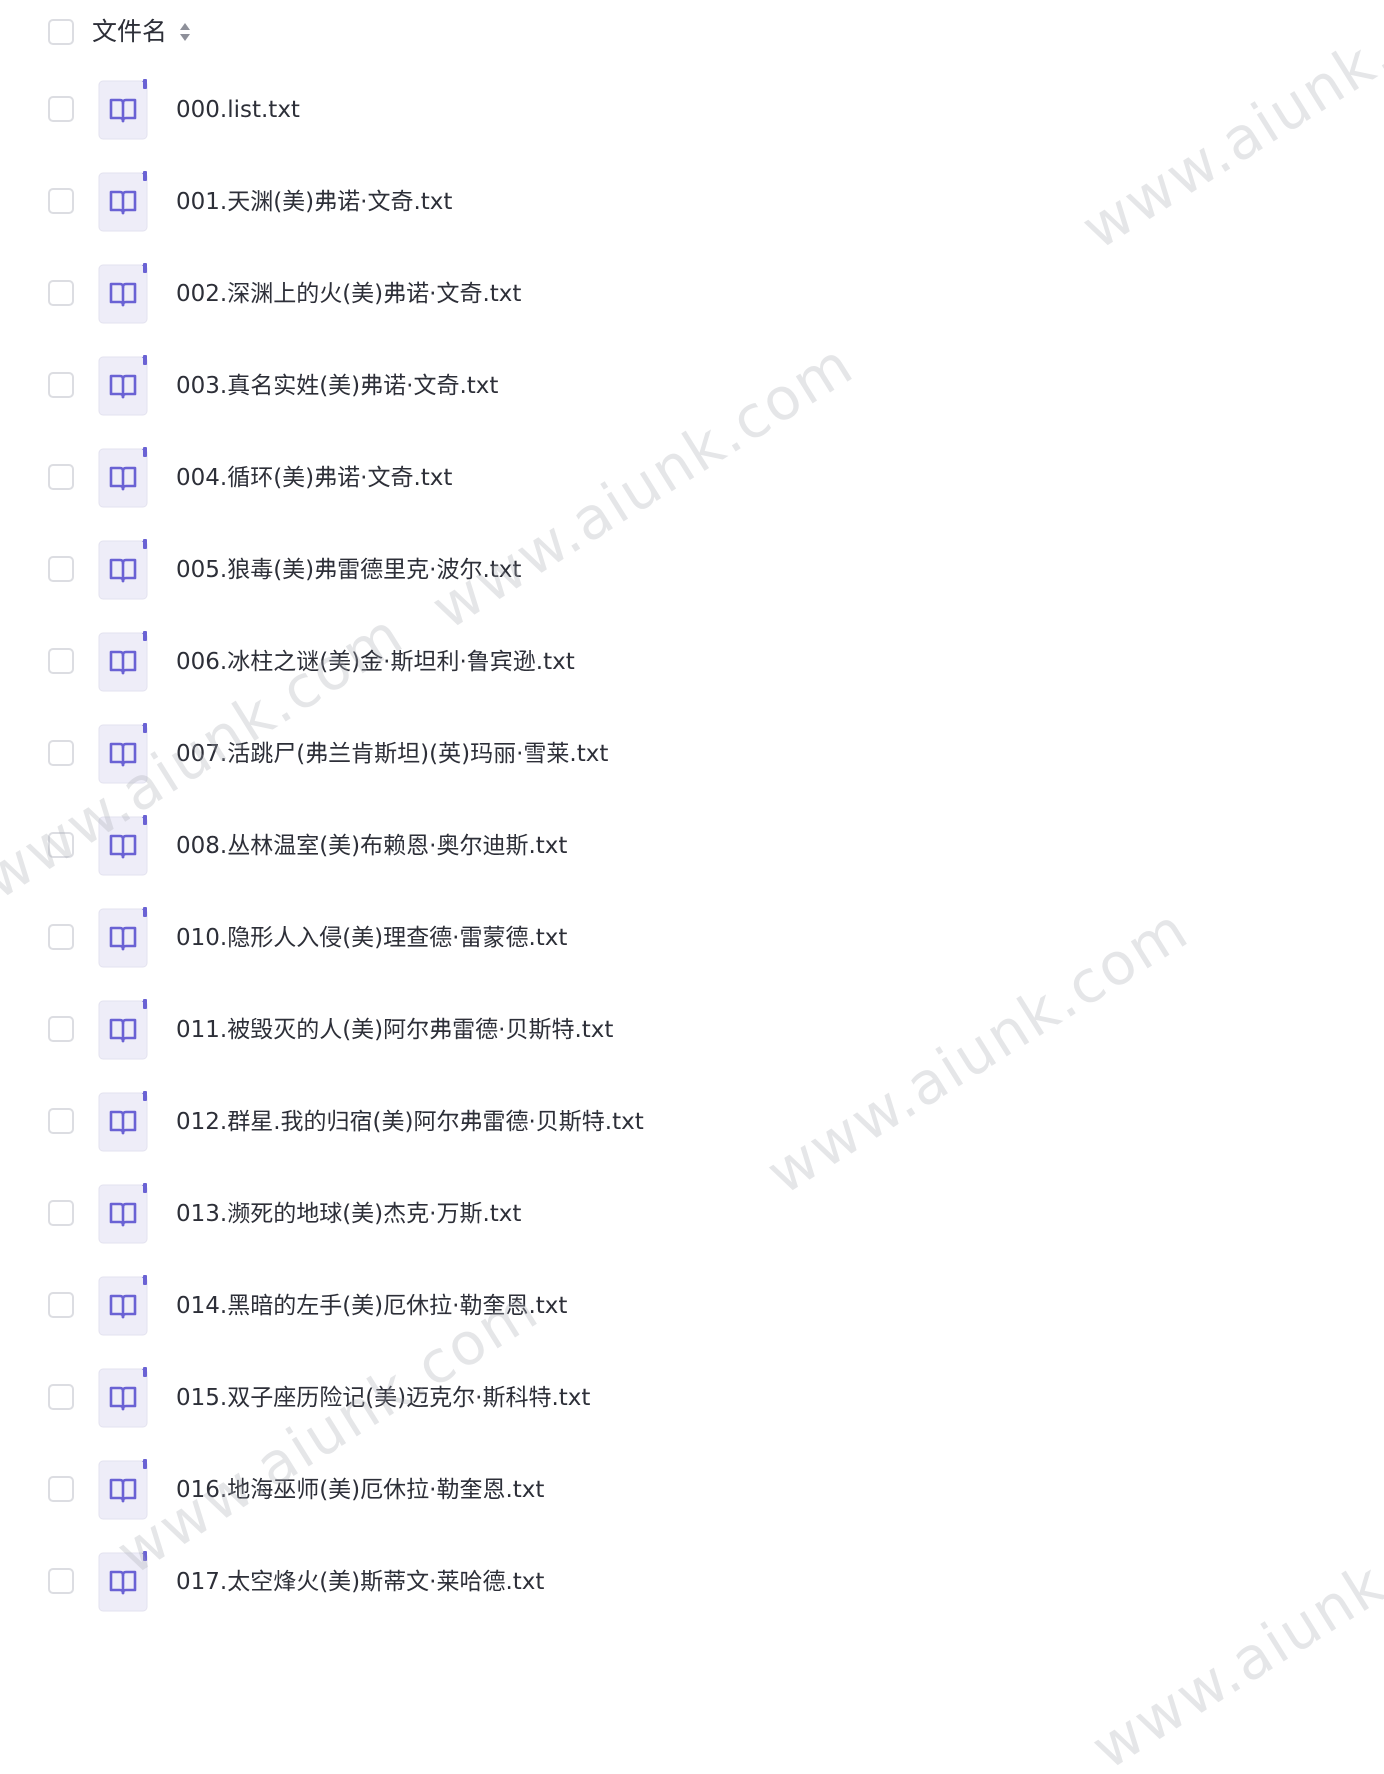 The width and height of the screenshot is (1384, 1774). I want to click on file-name: 000.list.txt, so click(238, 110).